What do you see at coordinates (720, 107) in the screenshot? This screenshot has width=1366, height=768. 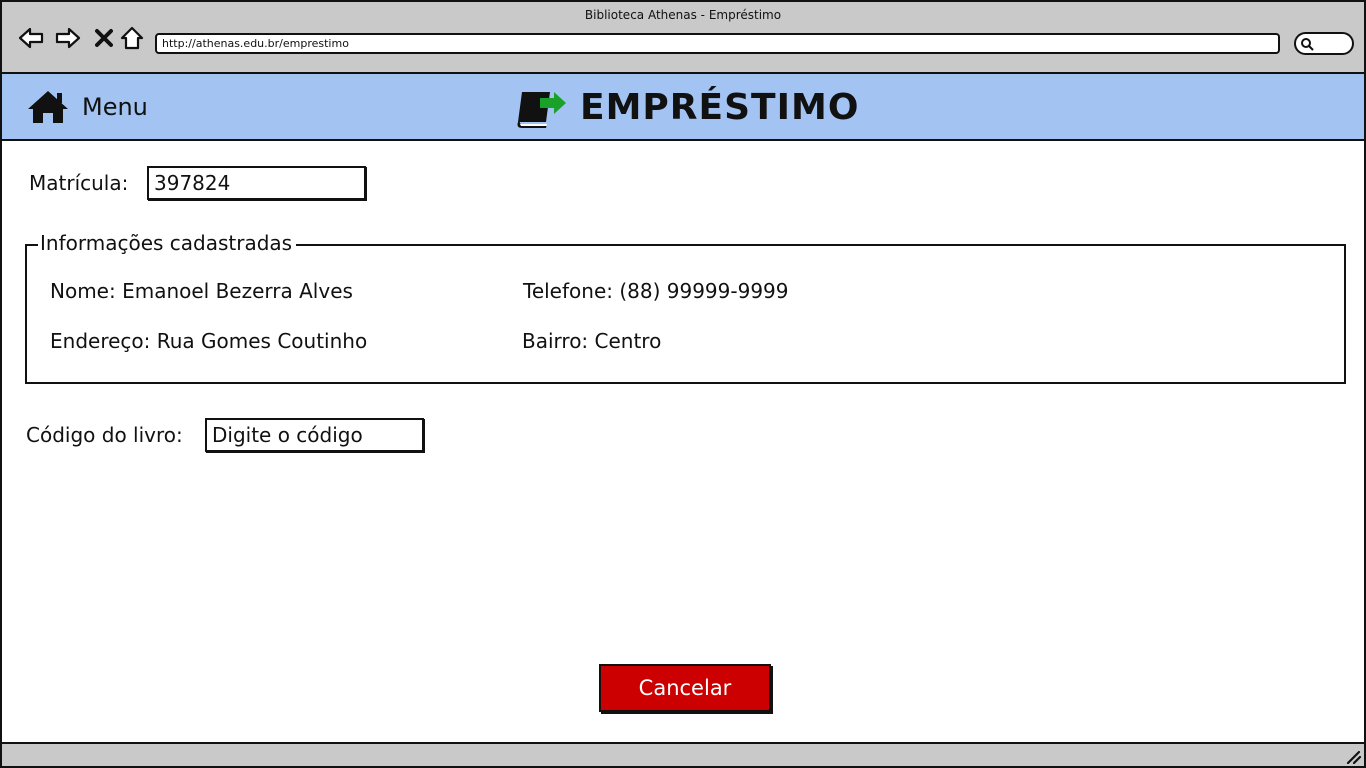 I see `page-title: EMPRÉSTIMO` at bounding box center [720, 107].